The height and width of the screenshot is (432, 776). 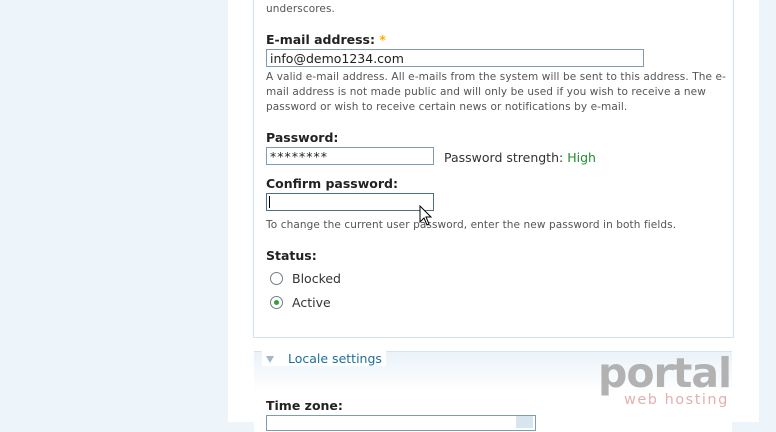 What do you see at coordinates (270, 359) in the screenshot?
I see `collapse-triangle-icon` at bounding box center [270, 359].